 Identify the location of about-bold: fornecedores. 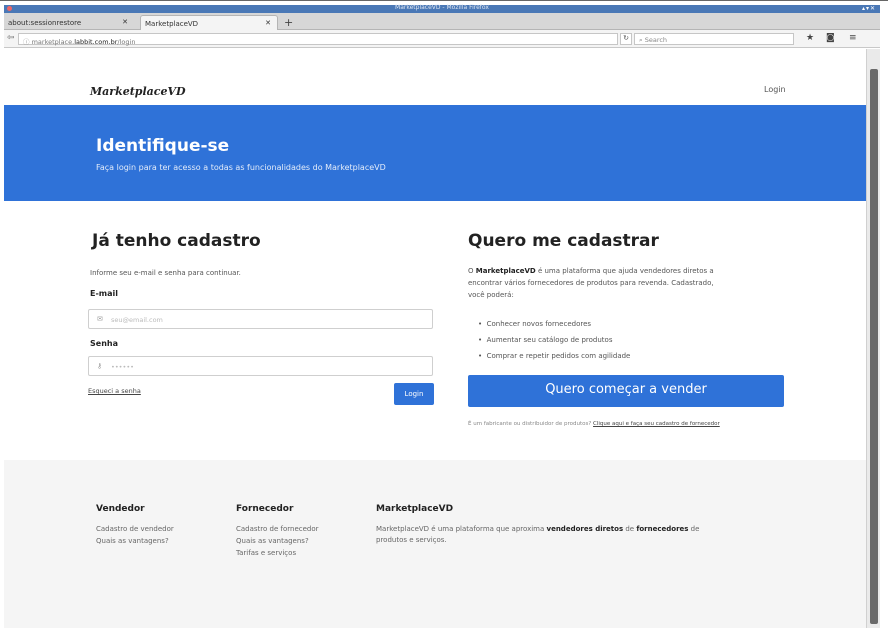
(662, 529).